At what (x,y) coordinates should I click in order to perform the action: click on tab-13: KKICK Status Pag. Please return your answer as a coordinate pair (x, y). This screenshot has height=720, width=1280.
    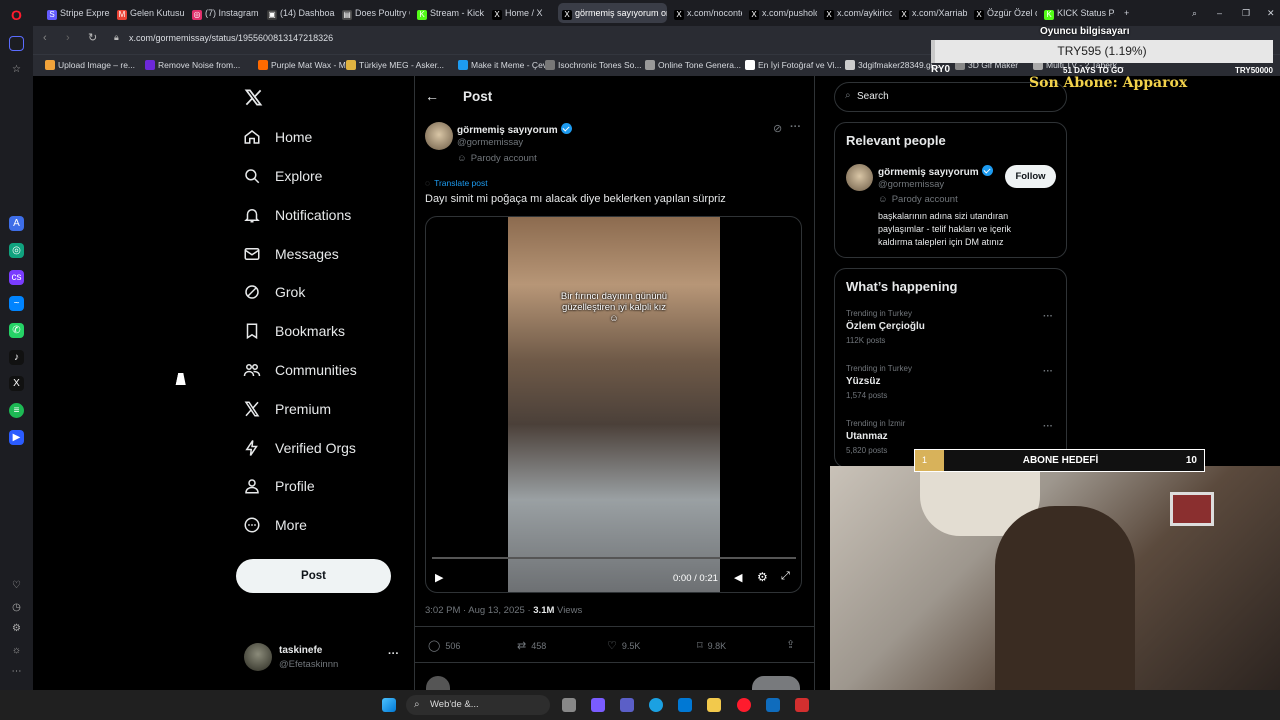
    Looking at the image, I should click on (1077, 13).